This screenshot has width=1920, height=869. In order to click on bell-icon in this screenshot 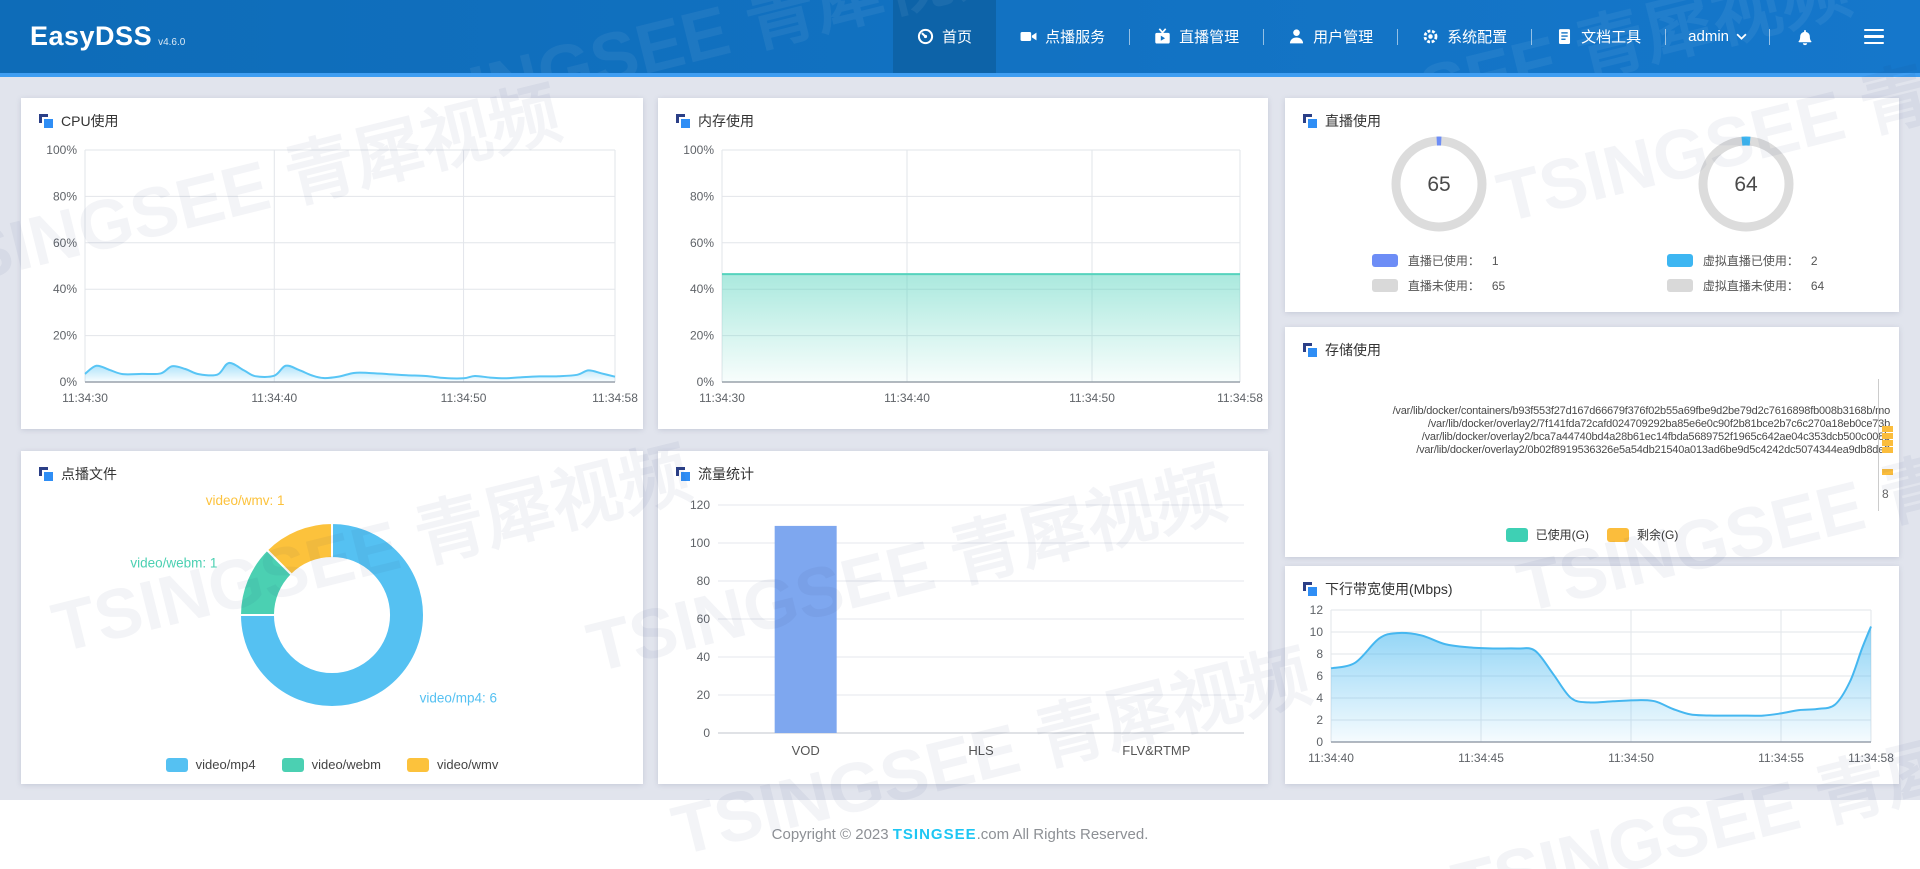, I will do `click(1805, 37)`.